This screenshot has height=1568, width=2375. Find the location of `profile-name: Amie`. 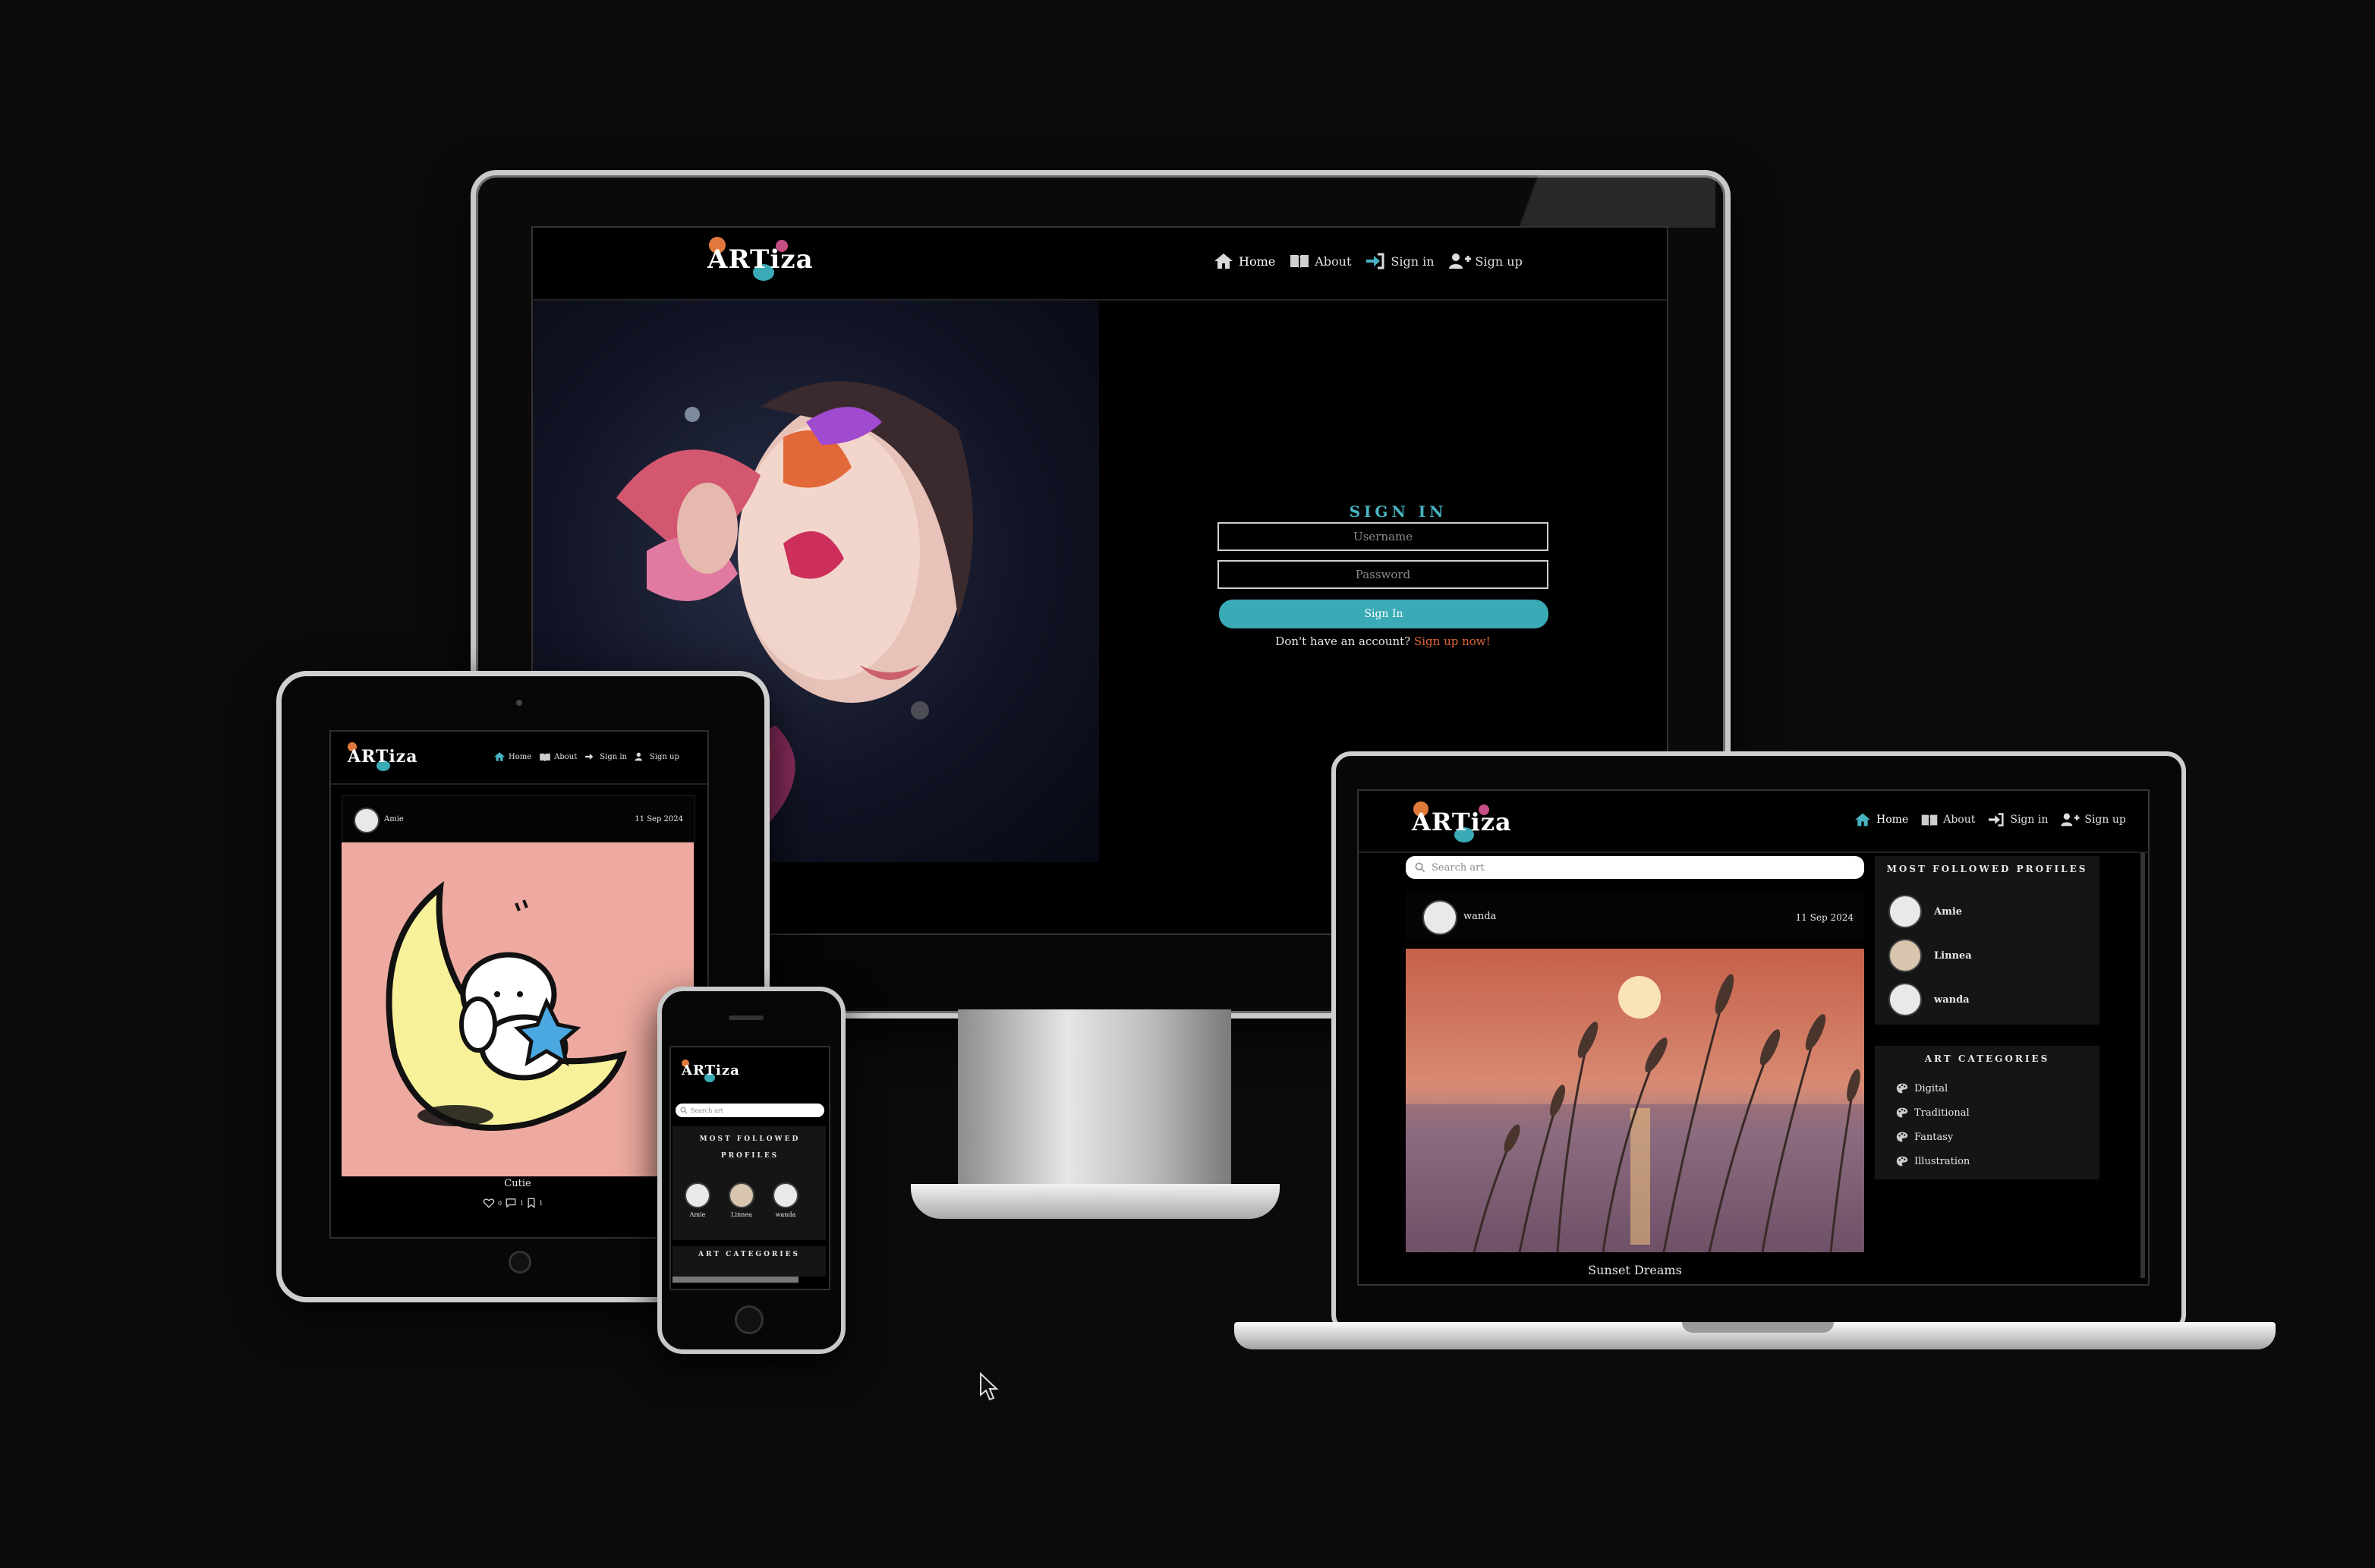

profile-name: Amie is located at coordinates (698, 1214).